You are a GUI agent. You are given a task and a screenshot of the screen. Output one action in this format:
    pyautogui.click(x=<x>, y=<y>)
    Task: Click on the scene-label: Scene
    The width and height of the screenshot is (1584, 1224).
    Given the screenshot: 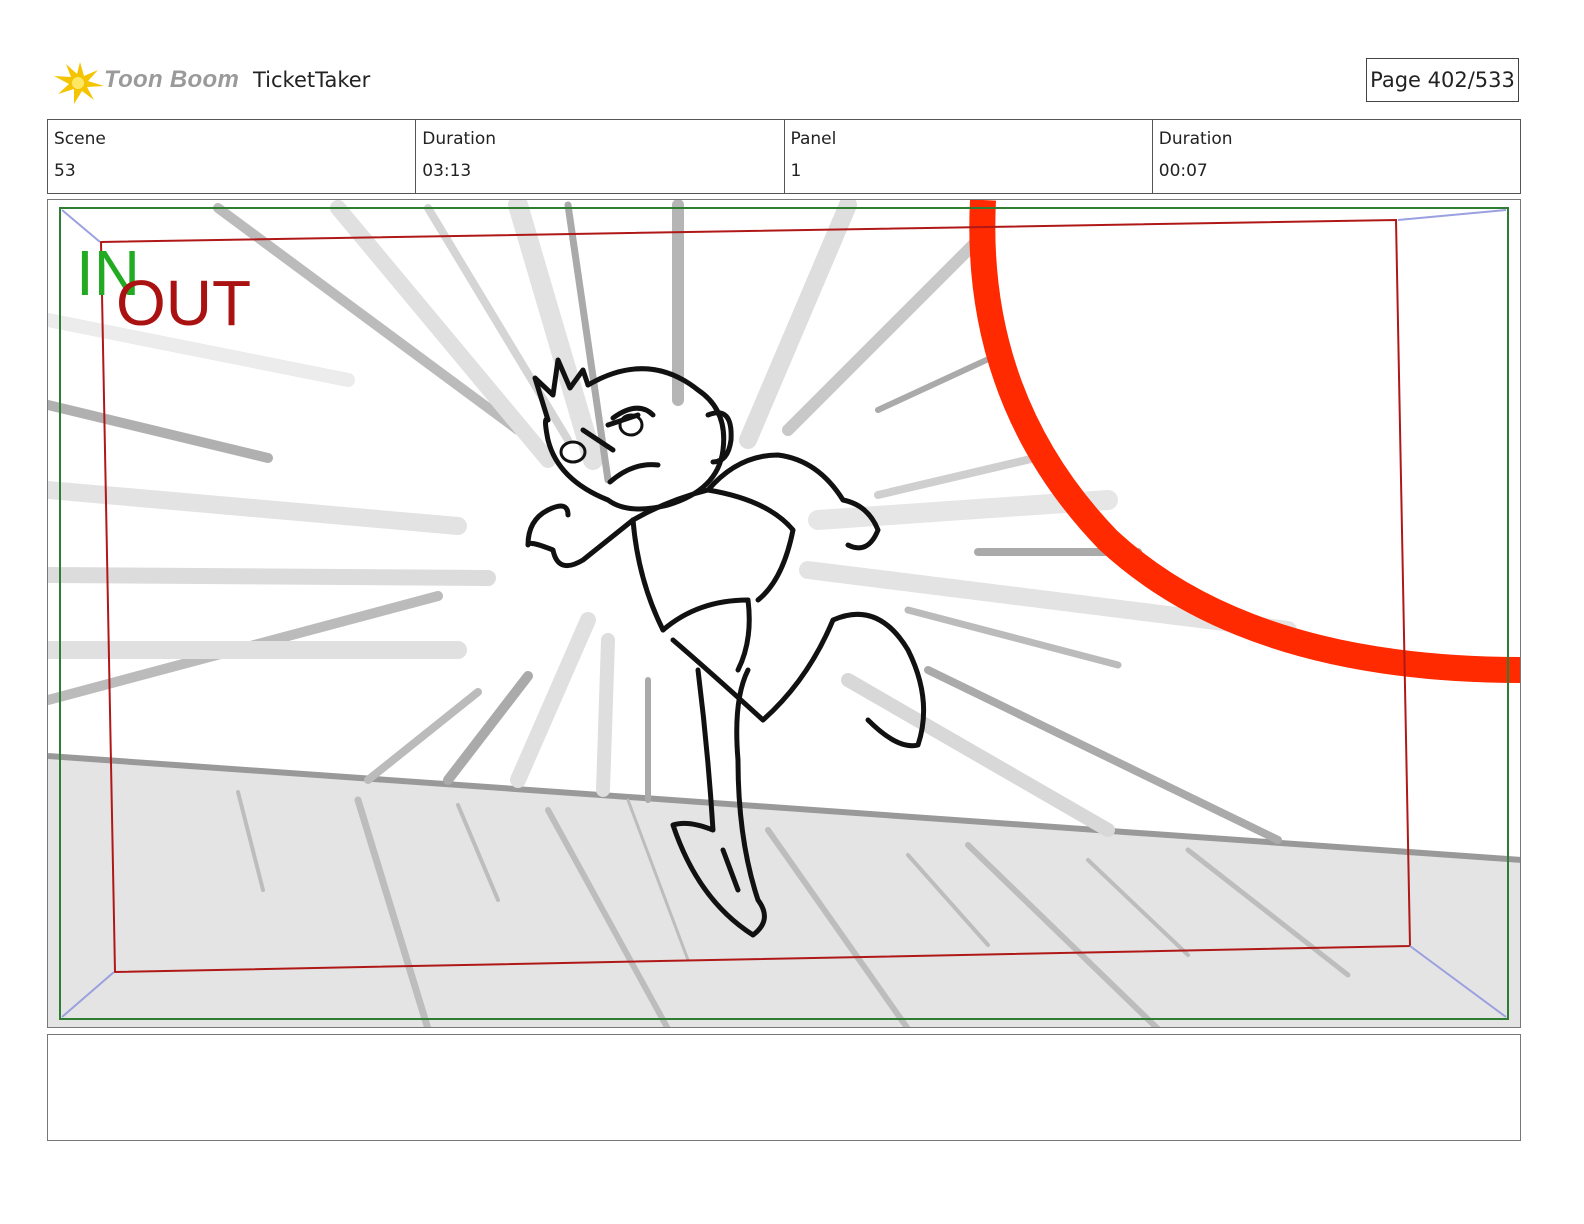 What is the action you would take?
    pyautogui.click(x=80, y=139)
    